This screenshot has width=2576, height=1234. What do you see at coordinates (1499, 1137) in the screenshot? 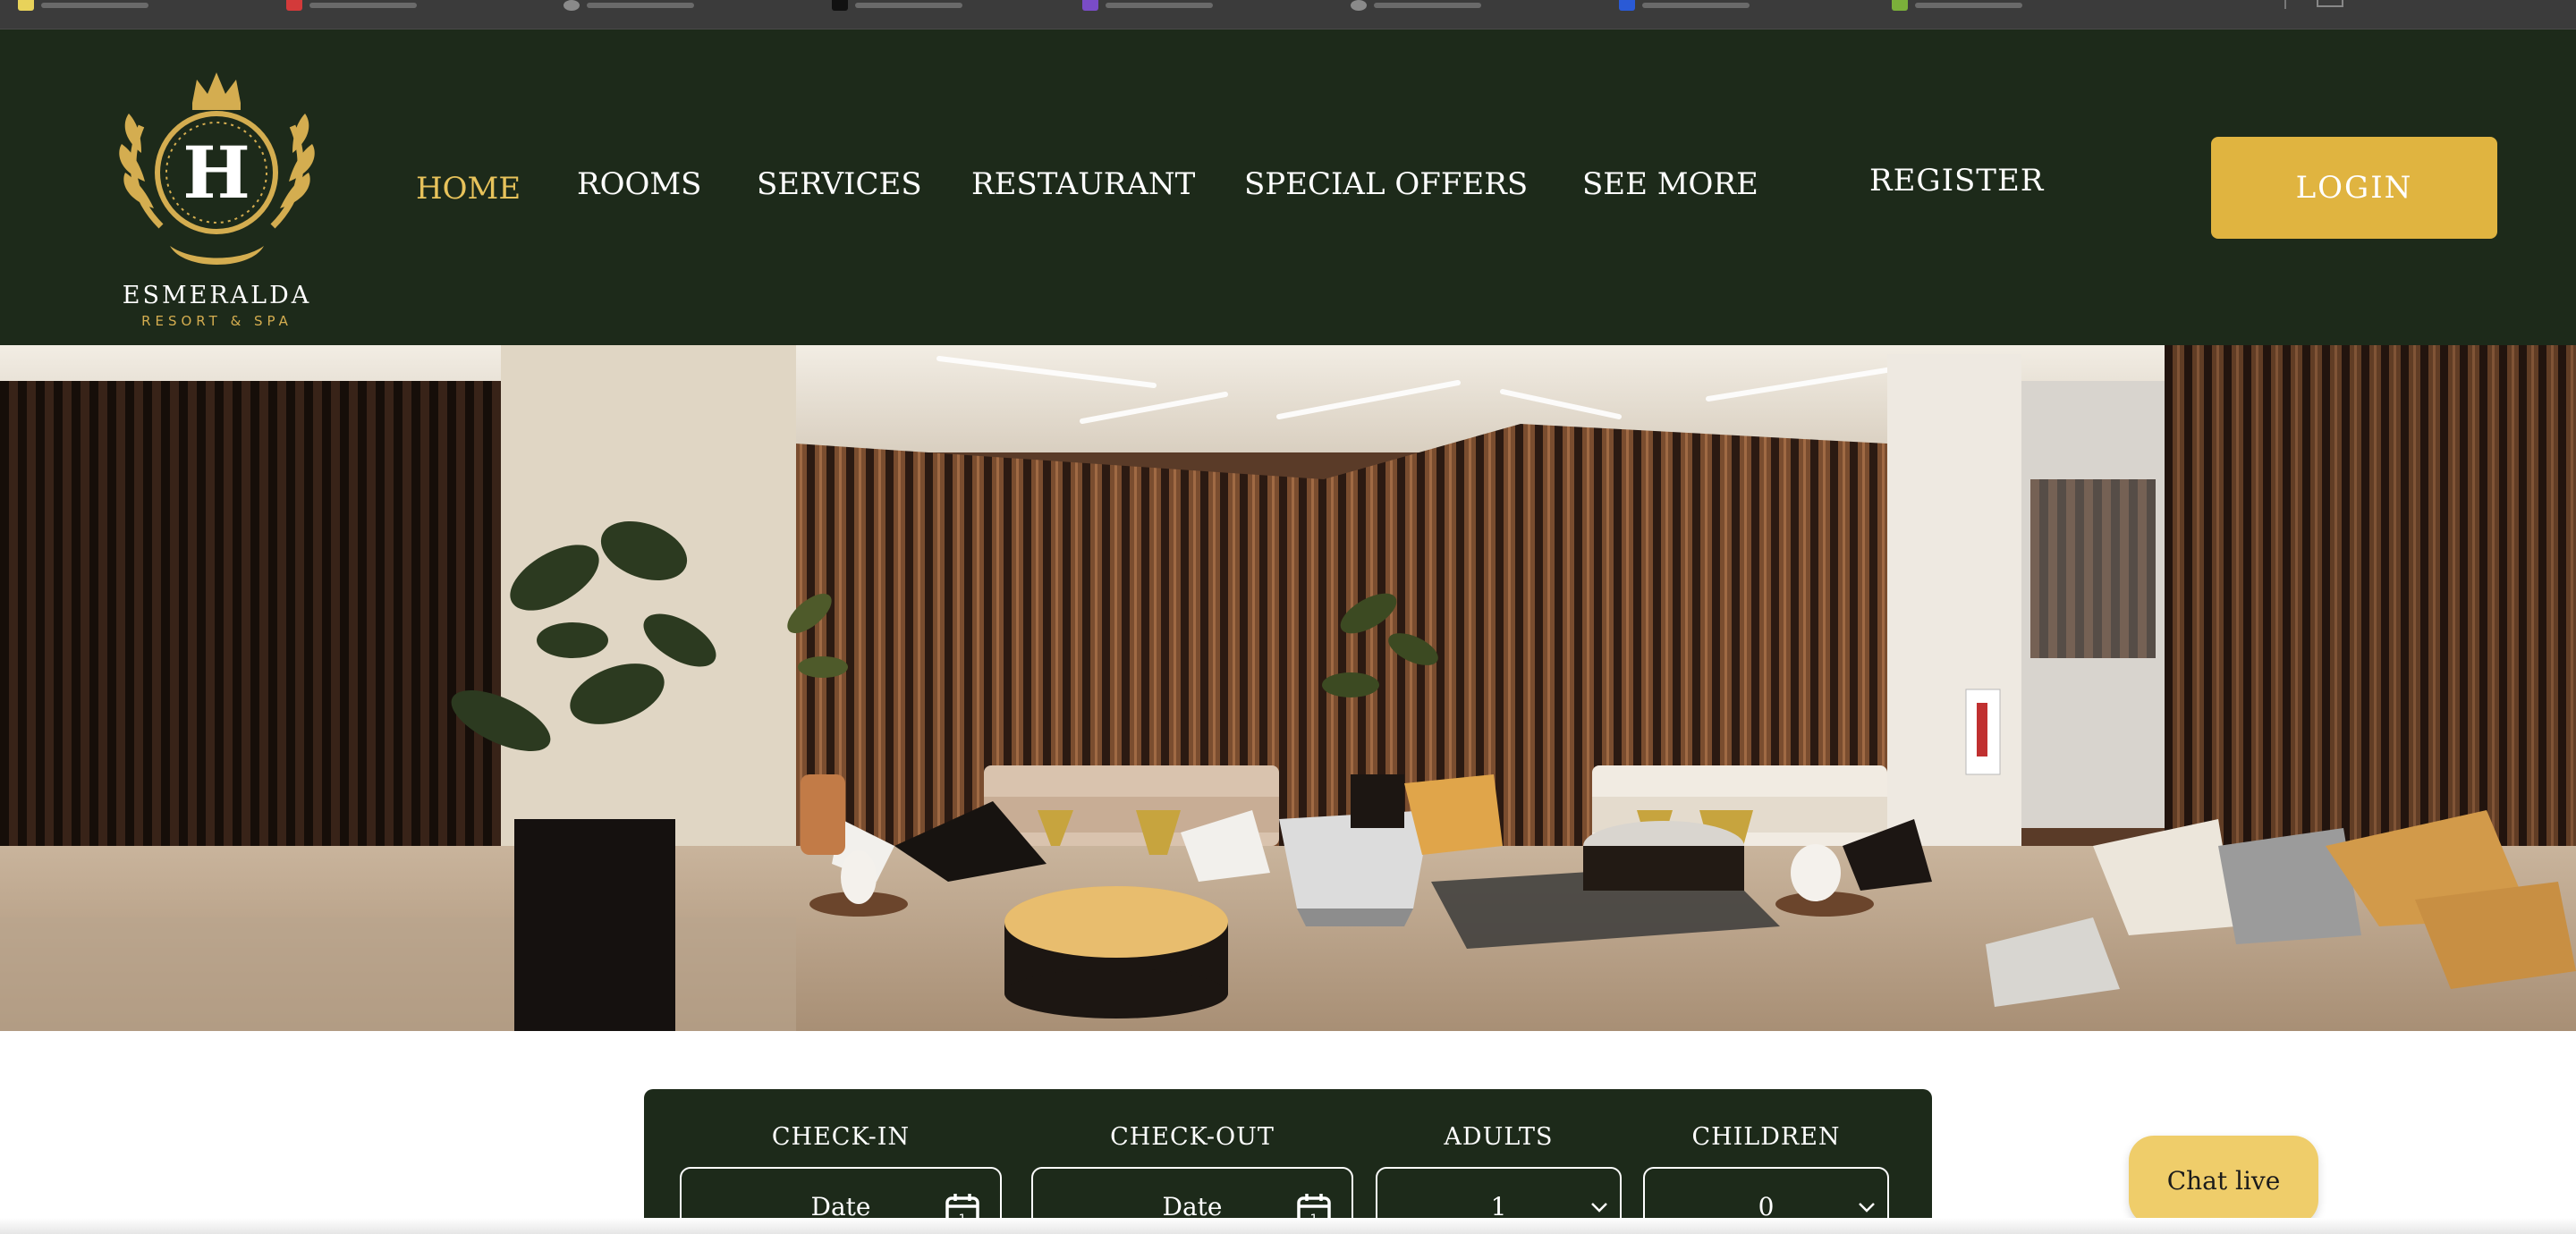
I see `adults-label: ADULTS` at bounding box center [1499, 1137].